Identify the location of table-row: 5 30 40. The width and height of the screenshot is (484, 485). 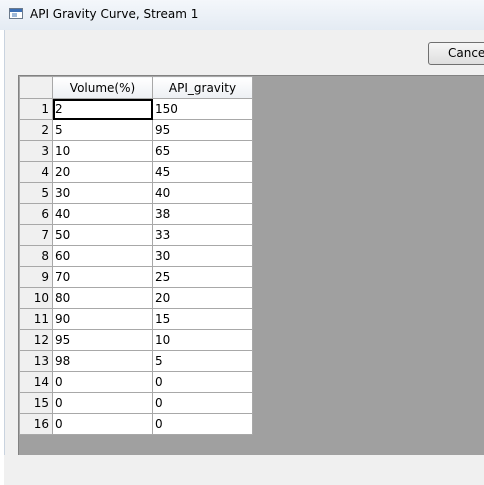
(136, 193).